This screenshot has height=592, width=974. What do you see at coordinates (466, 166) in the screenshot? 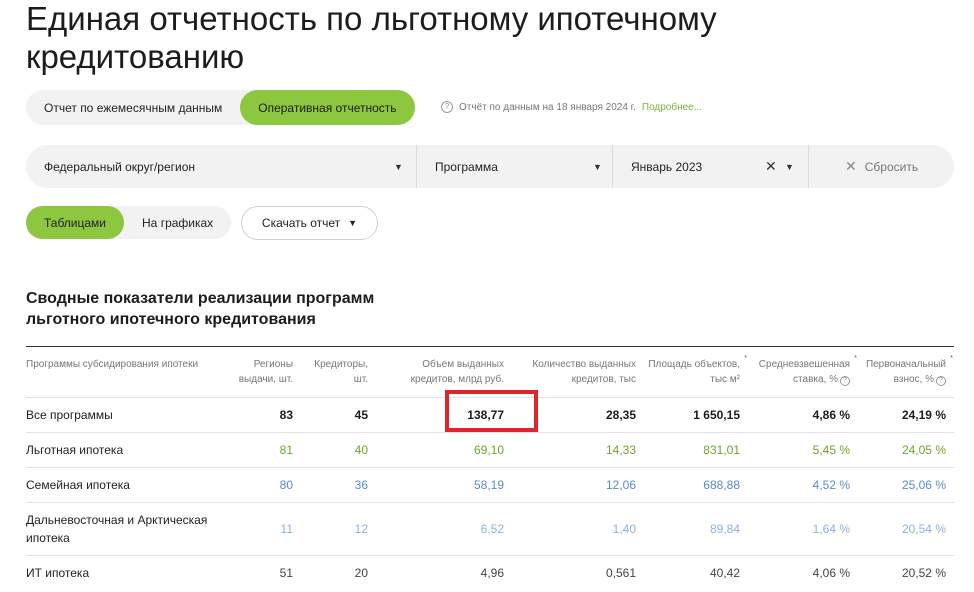
I see `program-select-label: Программа` at bounding box center [466, 166].